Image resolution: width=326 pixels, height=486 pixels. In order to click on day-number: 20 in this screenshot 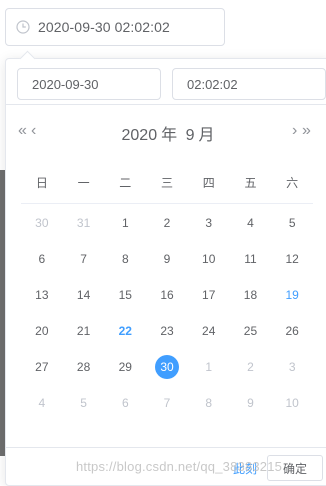, I will do `click(42, 331)`.